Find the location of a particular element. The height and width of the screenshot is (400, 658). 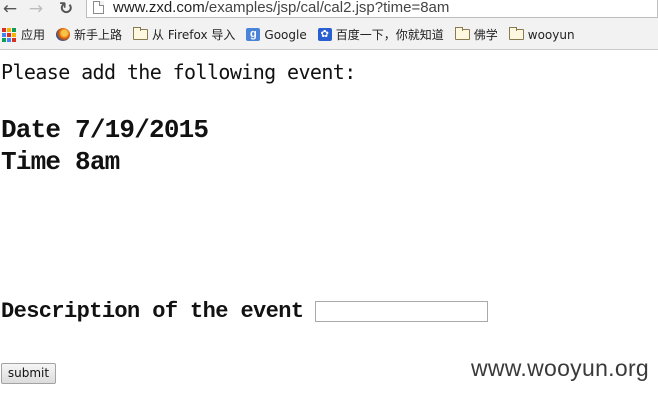

bookmark-getting-started: 新手上路 is located at coordinates (89, 34).